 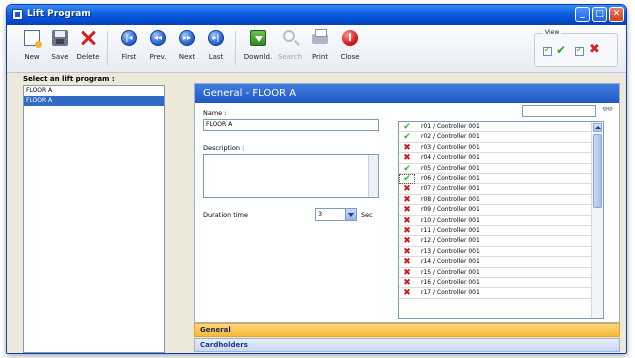 I want to click on last-icon: ▸|, so click(x=216, y=38).